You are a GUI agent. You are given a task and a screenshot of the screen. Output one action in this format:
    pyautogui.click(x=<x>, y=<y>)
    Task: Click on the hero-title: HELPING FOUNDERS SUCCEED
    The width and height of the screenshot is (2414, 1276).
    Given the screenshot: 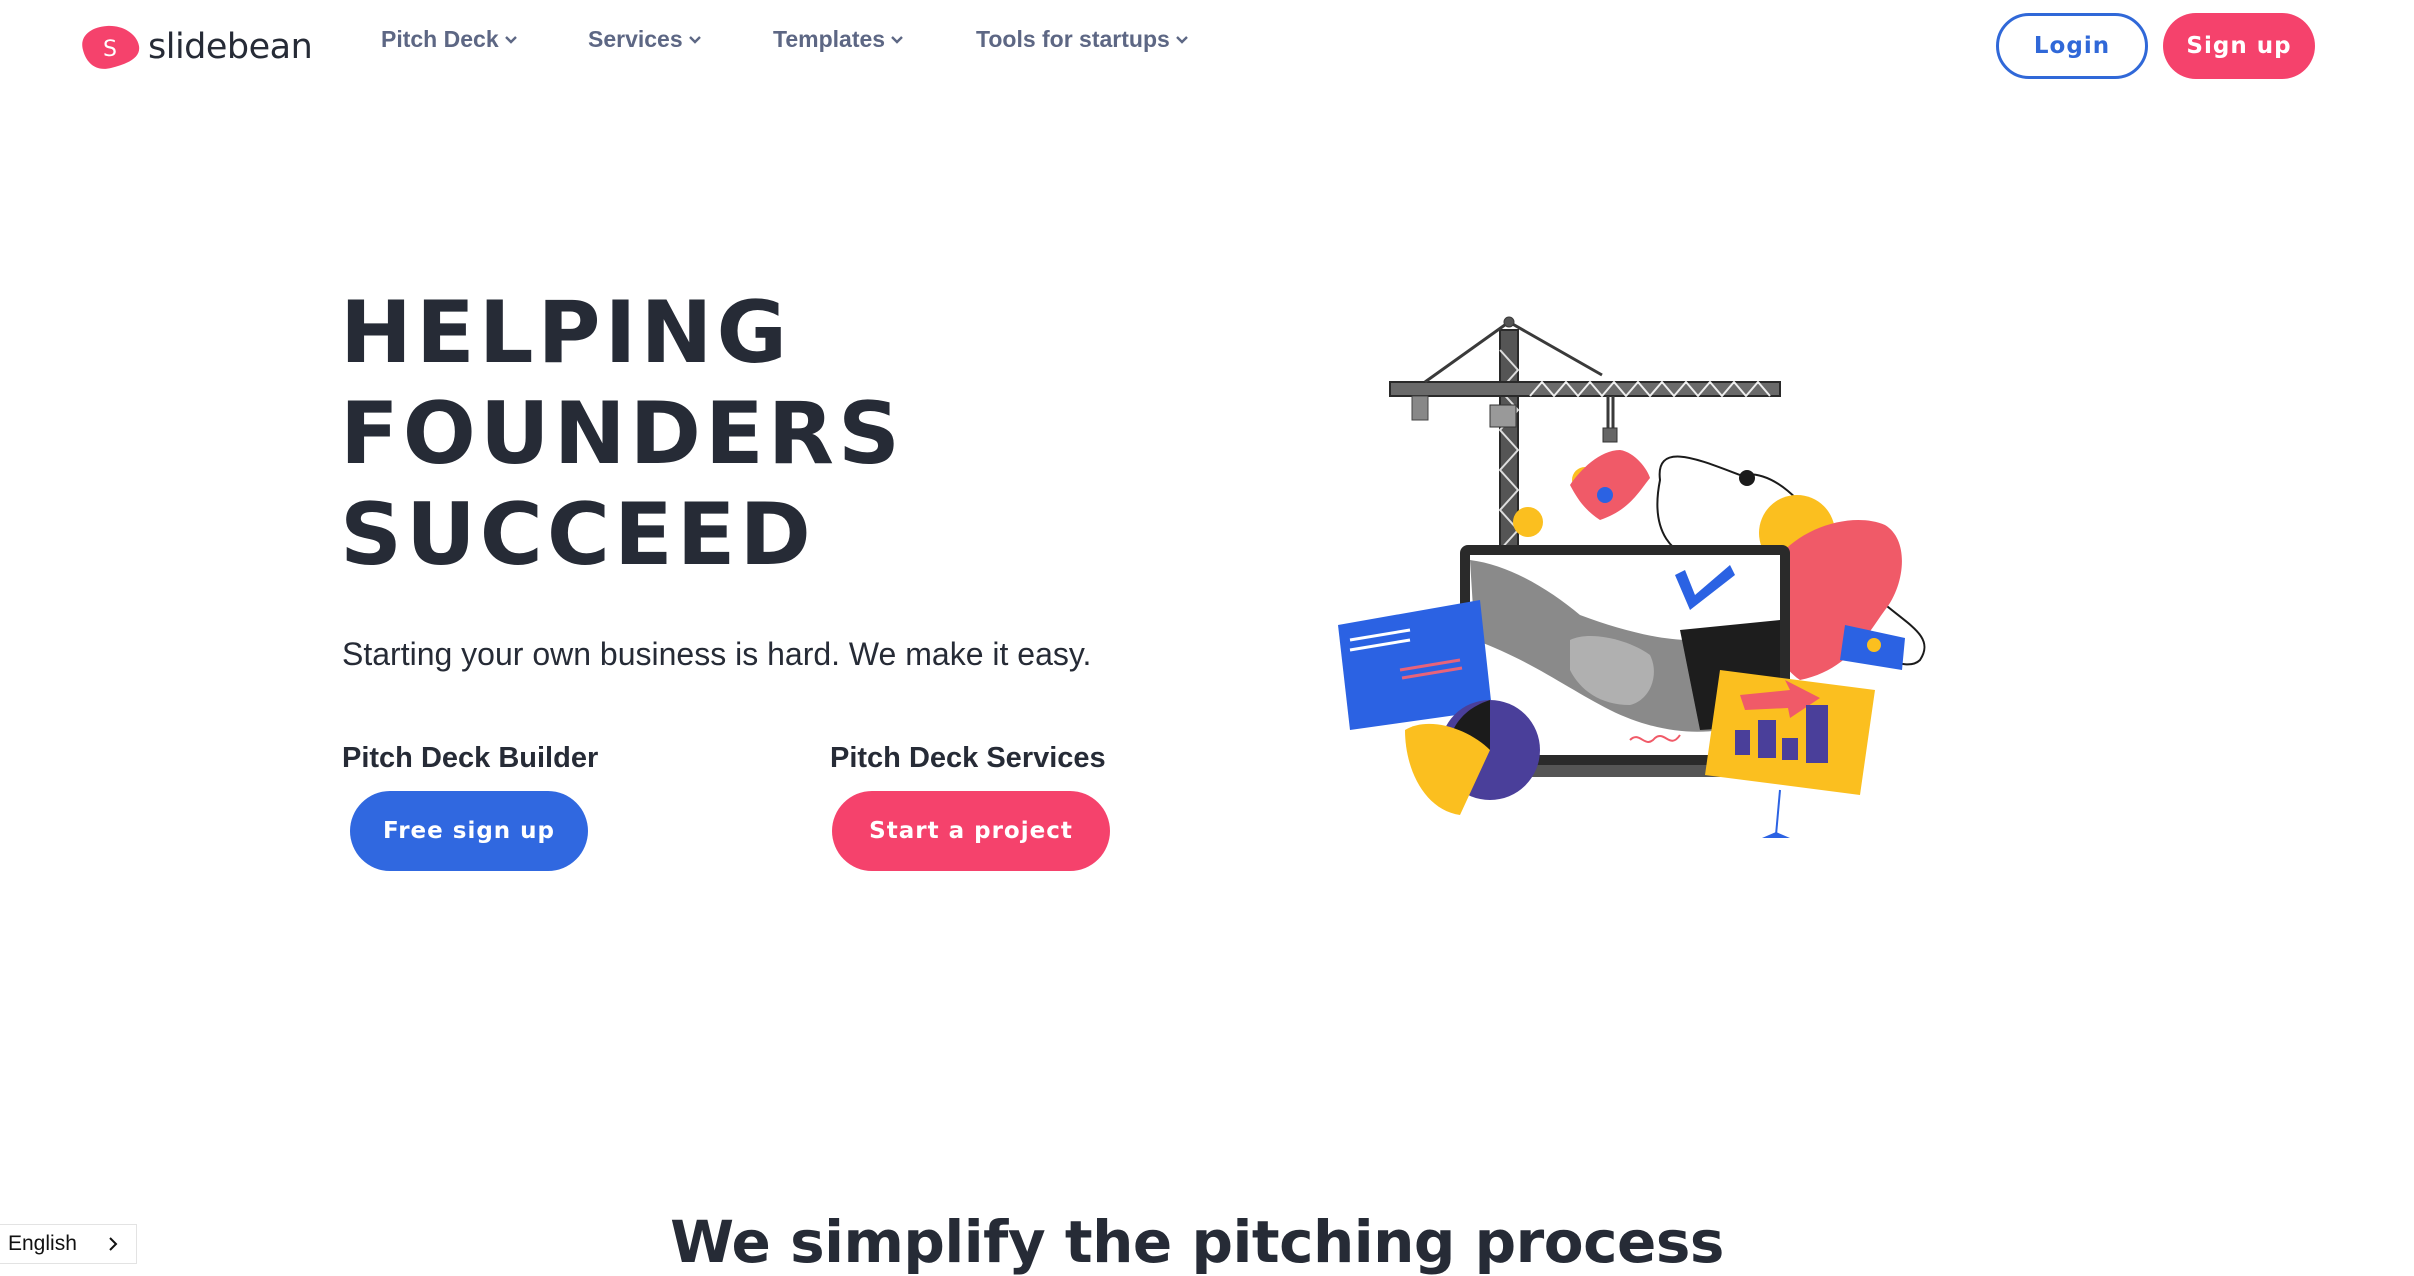 What is the action you would take?
    pyautogui.click(x=622, y=434)
    